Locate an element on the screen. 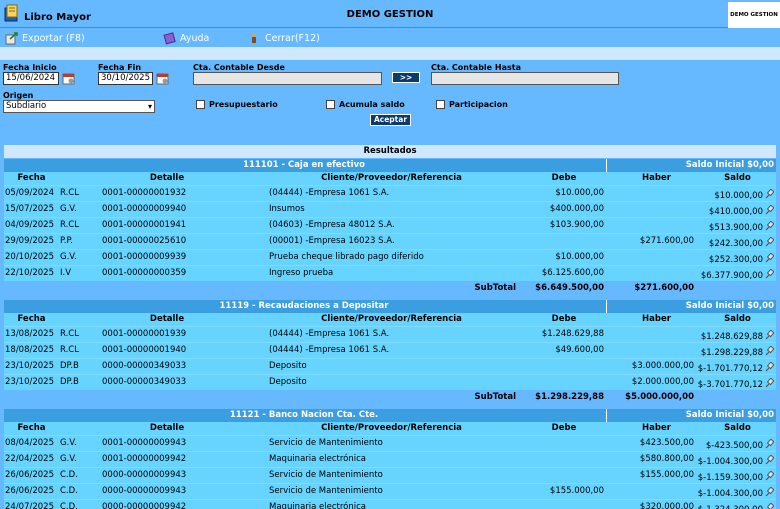 The width and height of the screenshot is (780, 509). cta-desde-input is located at coordinates (287, 78).